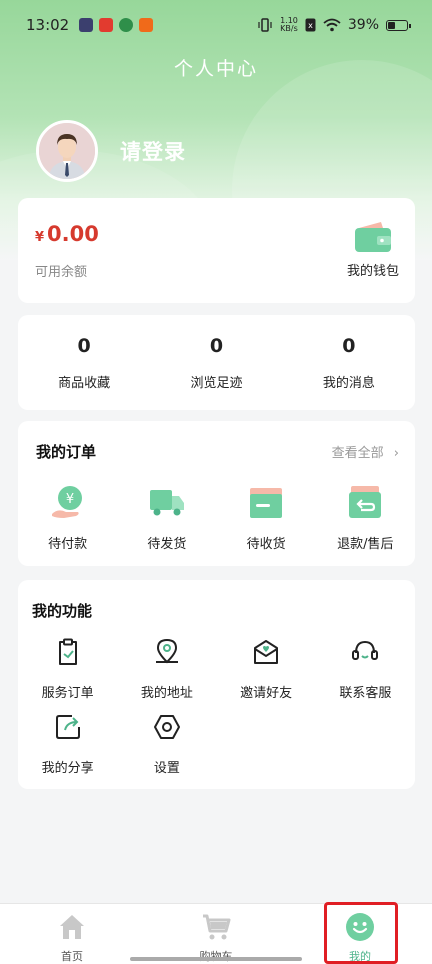 The height and width of the screenshot is (964, 432). I want to click on settings-icon, so click(166, 727).